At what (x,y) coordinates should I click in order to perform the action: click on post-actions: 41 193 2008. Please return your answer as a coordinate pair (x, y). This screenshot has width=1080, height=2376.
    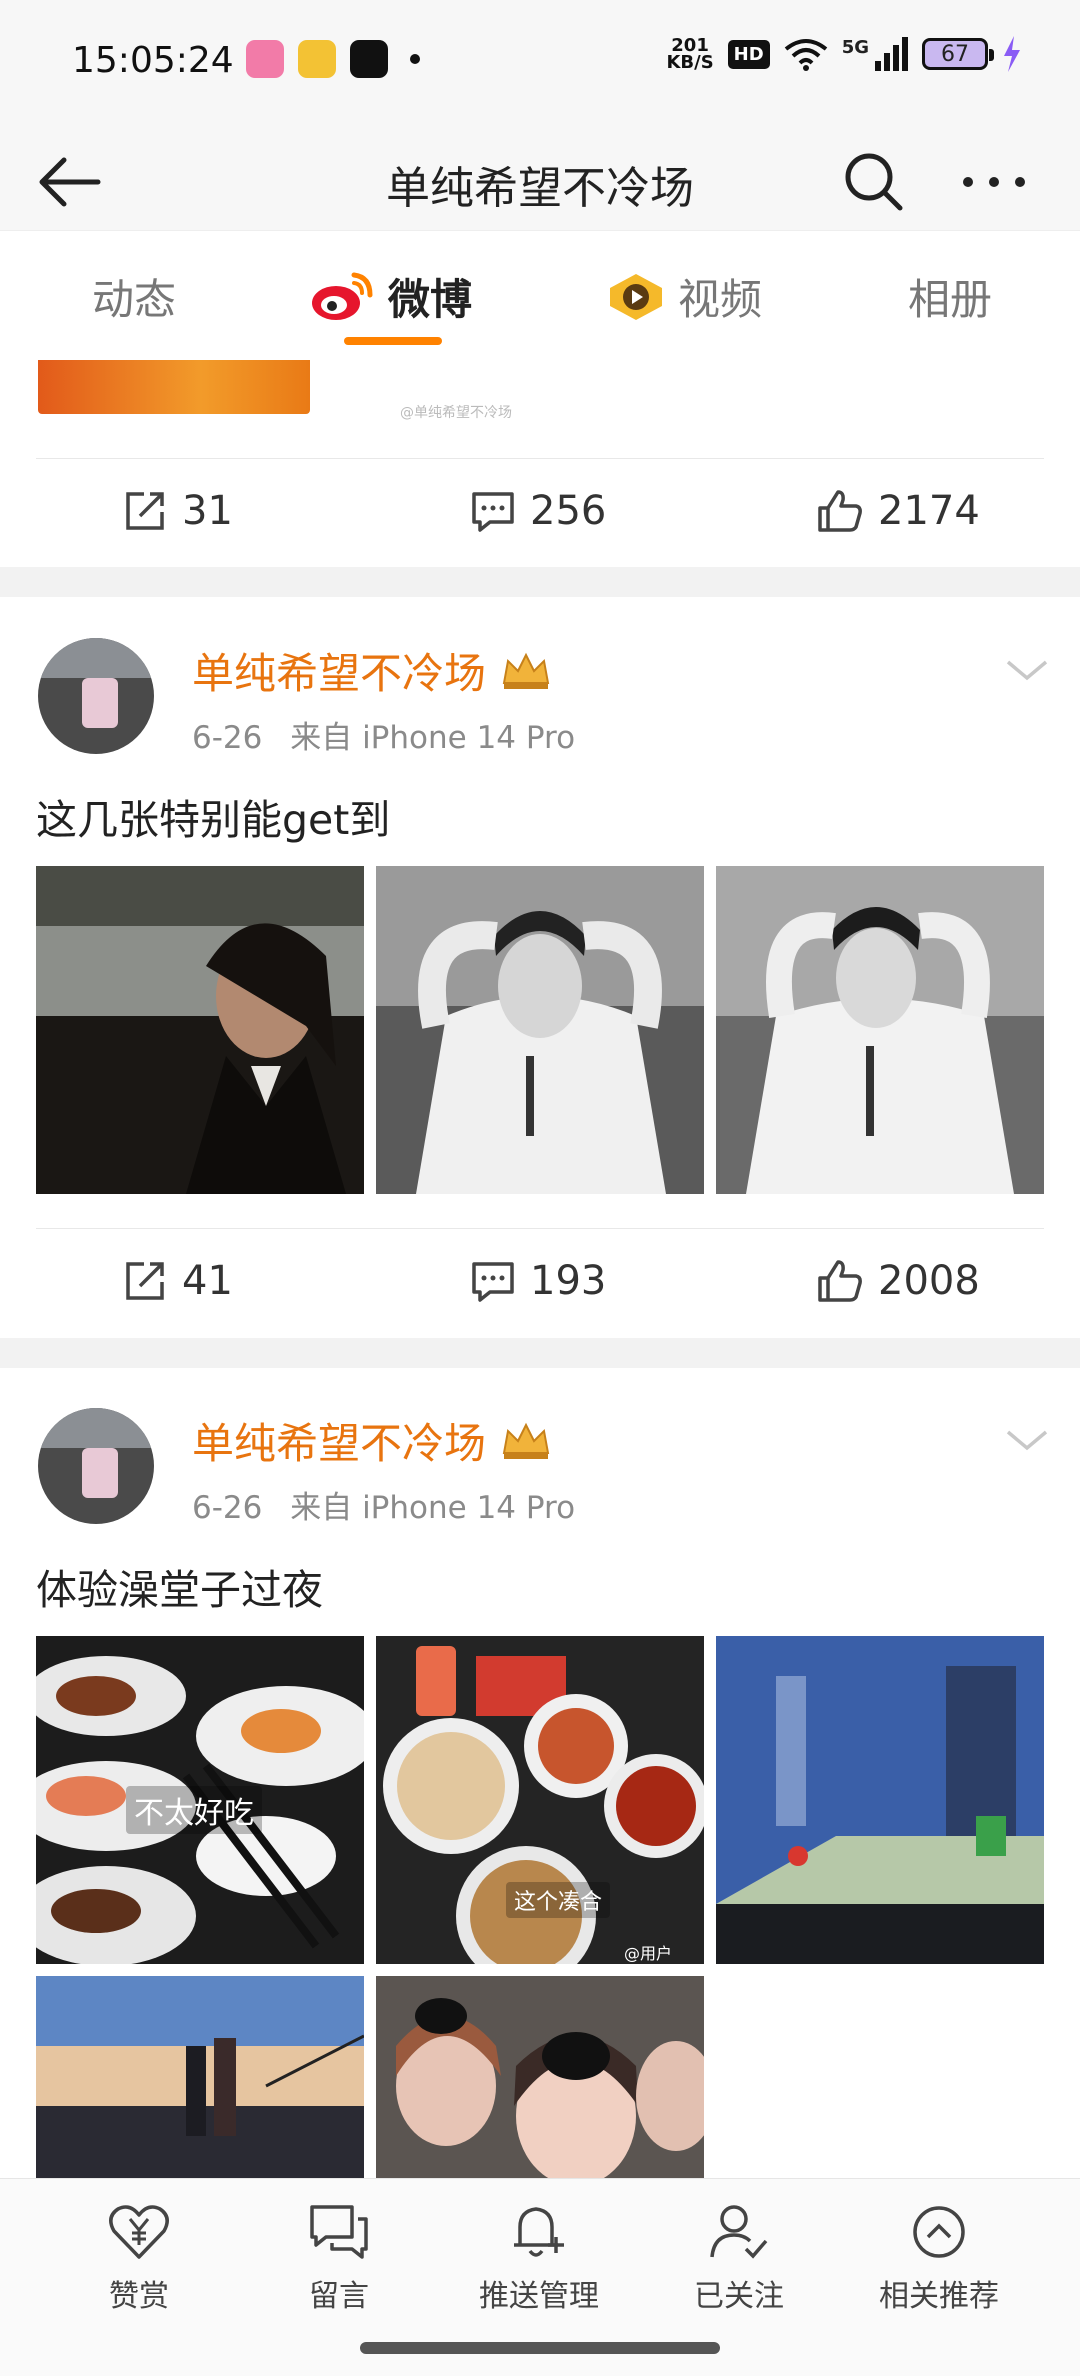
    Looking at the image, I should click on (540, 1285).